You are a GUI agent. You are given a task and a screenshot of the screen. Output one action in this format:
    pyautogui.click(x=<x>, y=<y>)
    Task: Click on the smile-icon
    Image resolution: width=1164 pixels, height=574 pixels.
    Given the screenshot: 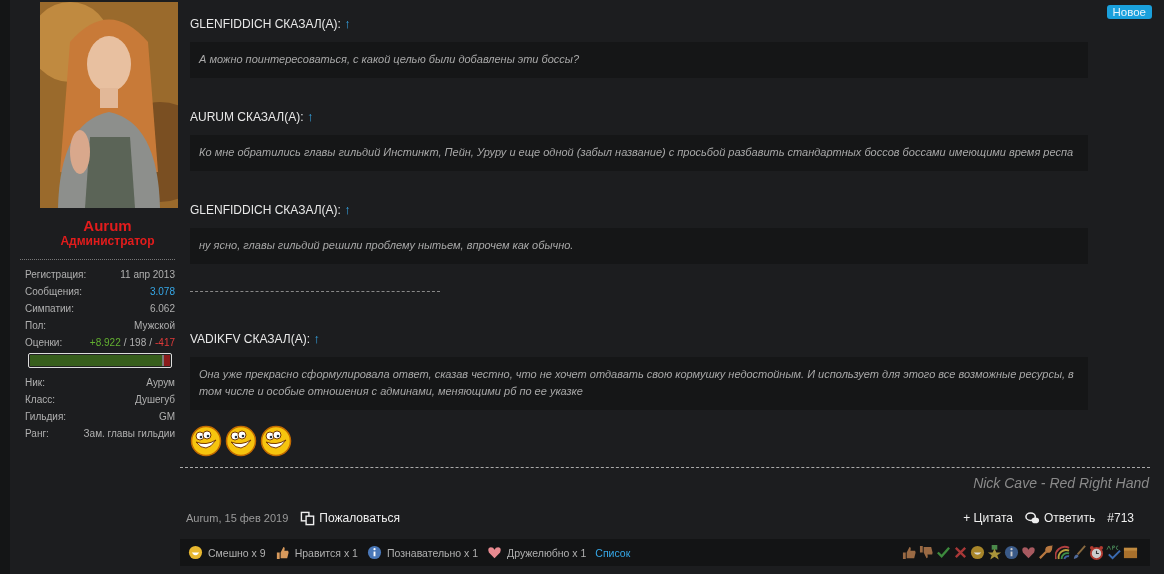 What is the action you would take?
    pyautogui.click(x=977, y=552)
    